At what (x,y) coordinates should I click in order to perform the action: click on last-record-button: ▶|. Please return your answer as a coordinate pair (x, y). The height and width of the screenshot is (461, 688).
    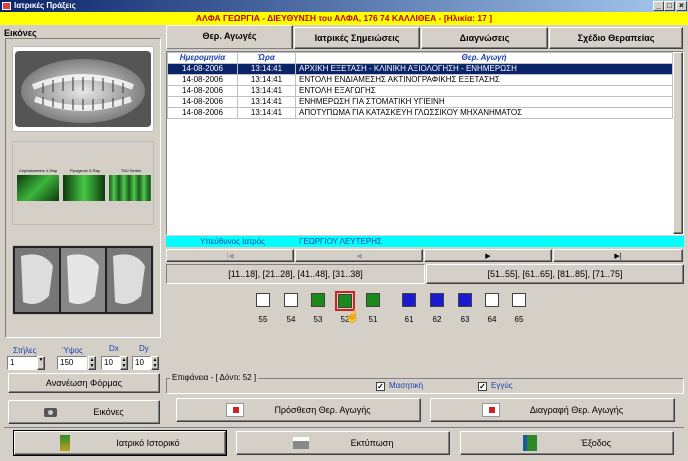
    Looking at the image, I should click on (618, 255).